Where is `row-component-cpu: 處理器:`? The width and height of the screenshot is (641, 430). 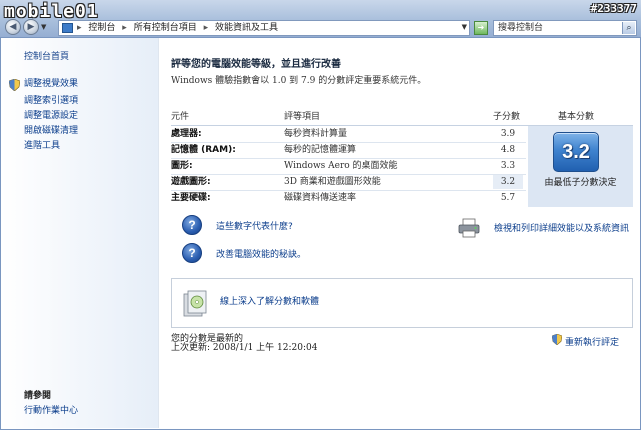 row-component-cpu: 處理器: is located at coordinates (186, 134).